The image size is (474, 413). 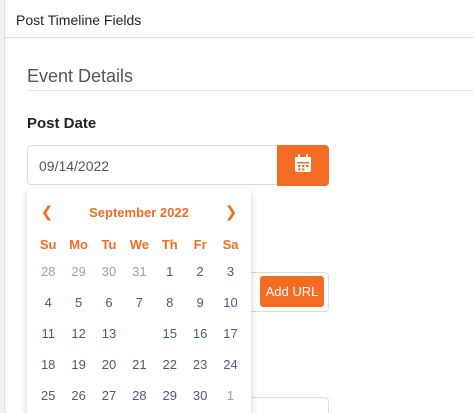 What do you see at coordinates (48, 399) in the screenshot?
I see `calendar-day: 25` at bounding box center [48, 399].